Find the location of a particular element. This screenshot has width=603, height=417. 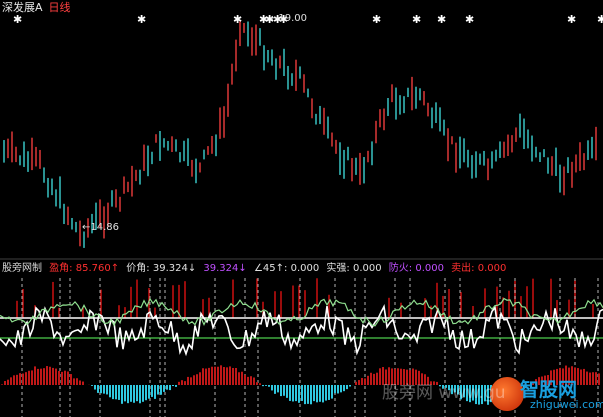

indicator-name: 股旁网制 is located at coordinates (22, 268).